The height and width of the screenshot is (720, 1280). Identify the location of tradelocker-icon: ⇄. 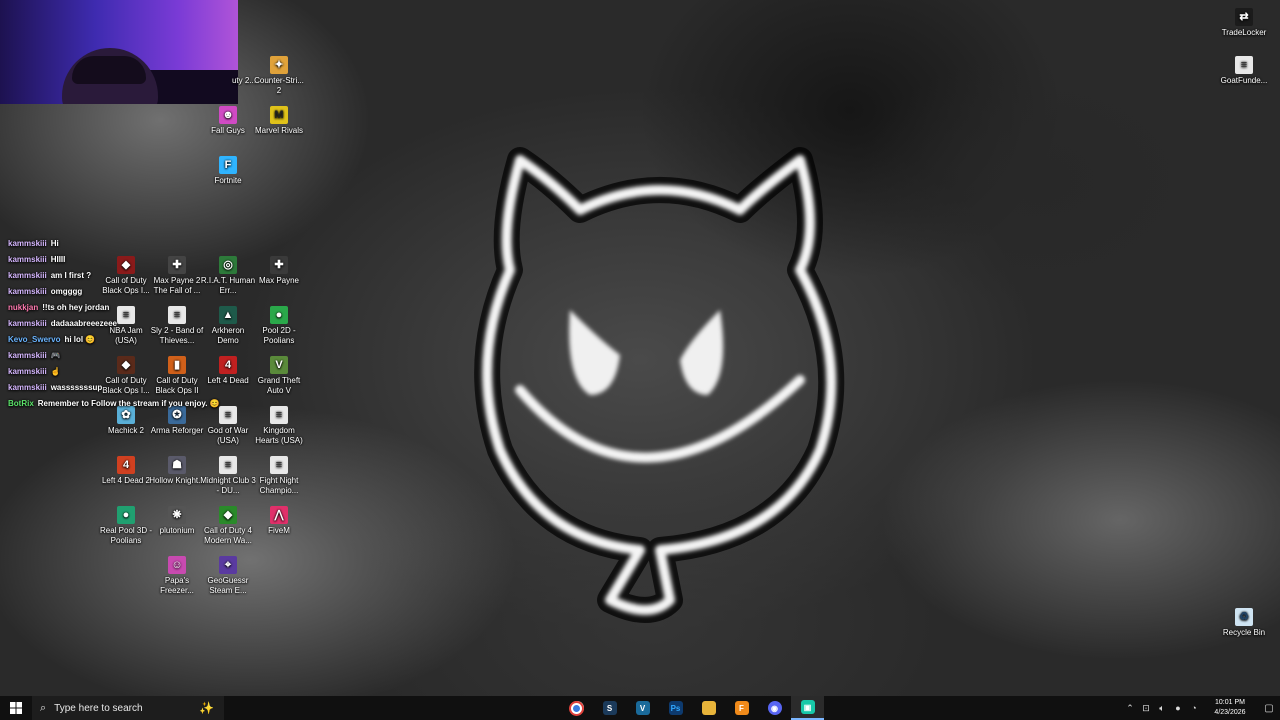
(1244, 17).